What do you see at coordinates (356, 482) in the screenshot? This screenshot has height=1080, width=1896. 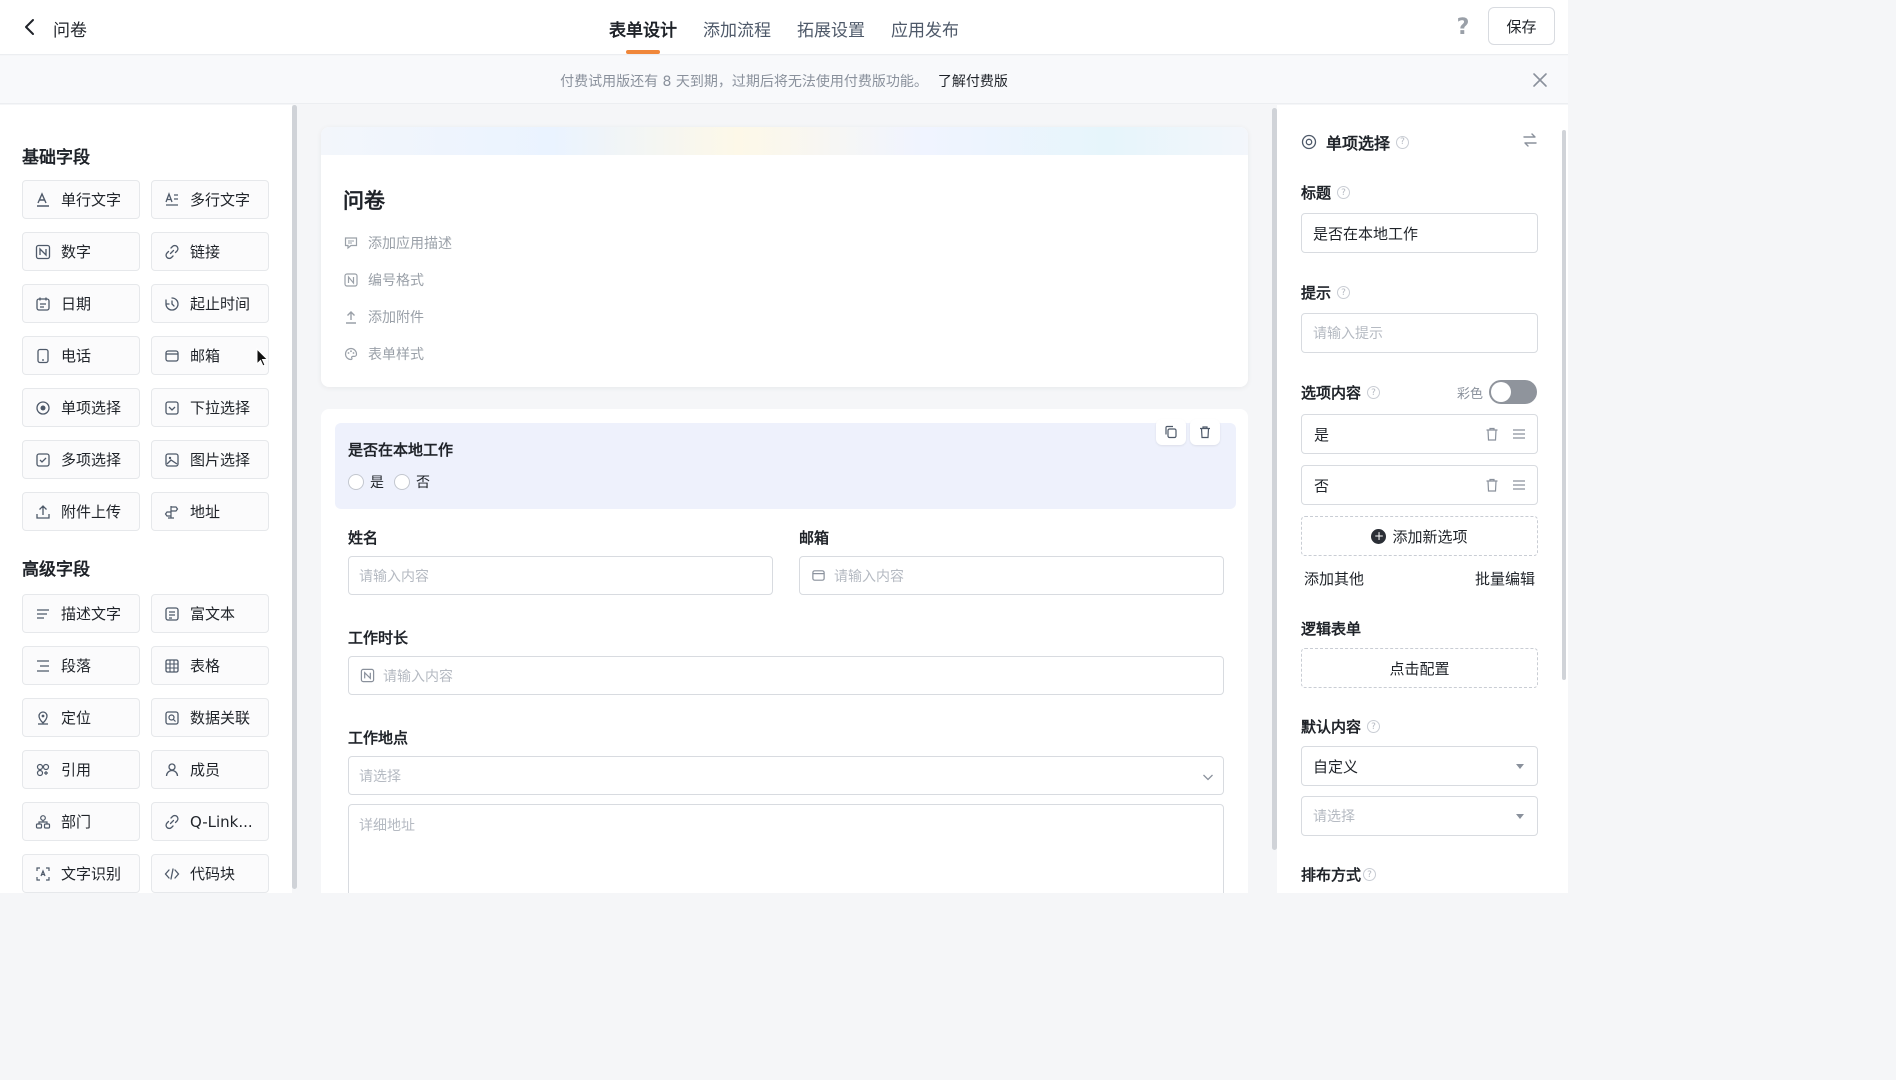 I see `radio-circle-icon` at bounding box center [356, 482].